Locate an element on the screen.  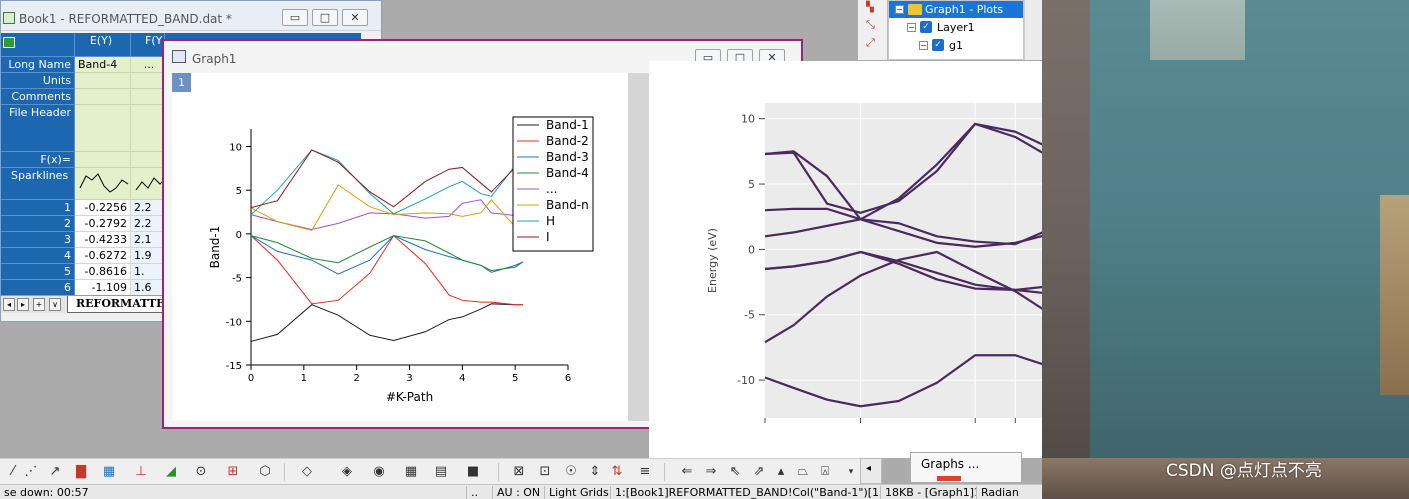
status-au: AU : ON is located at coordinates (518, 492).